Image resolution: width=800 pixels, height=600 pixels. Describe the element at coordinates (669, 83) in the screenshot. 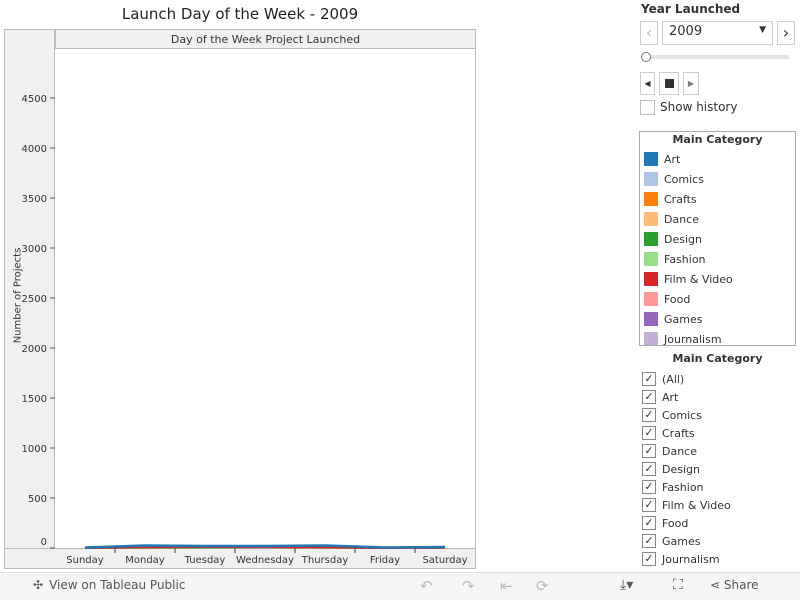

I see `stop-button` at that location.